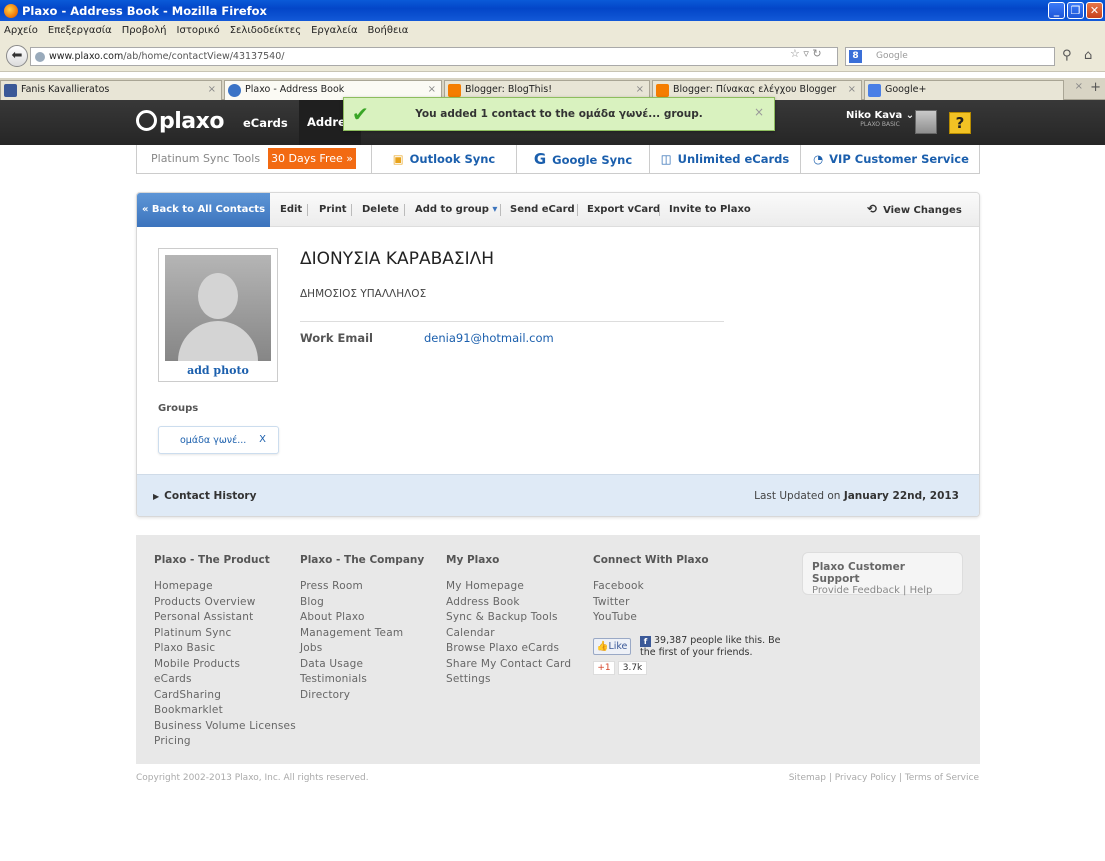 Image resolution: width=1105 pixels, height=861 pixels. I want to click on menu-help: Βοήθεια, so click(388, 30).